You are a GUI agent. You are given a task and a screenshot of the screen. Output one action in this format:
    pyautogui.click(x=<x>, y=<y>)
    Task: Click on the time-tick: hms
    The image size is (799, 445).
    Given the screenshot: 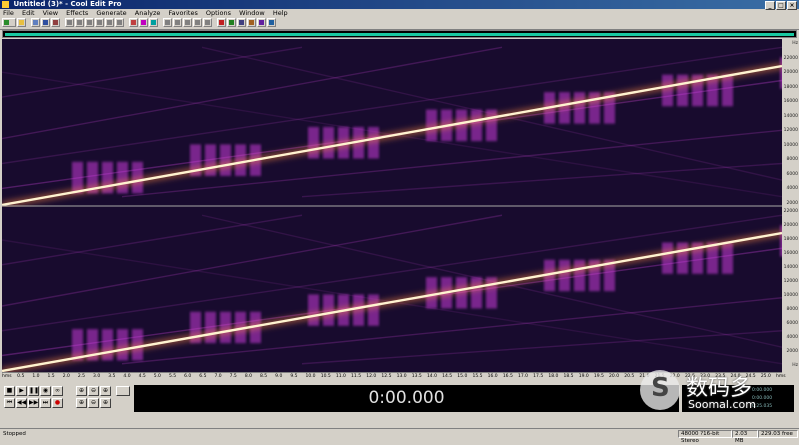 What is the action you would take?
    pyautogui.click(x=7, y=376)
    